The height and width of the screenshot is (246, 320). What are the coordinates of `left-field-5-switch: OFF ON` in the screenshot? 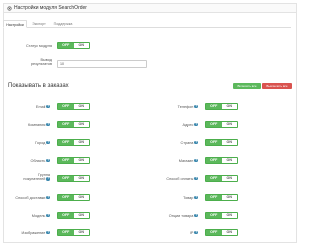 It's located at (73, 197).